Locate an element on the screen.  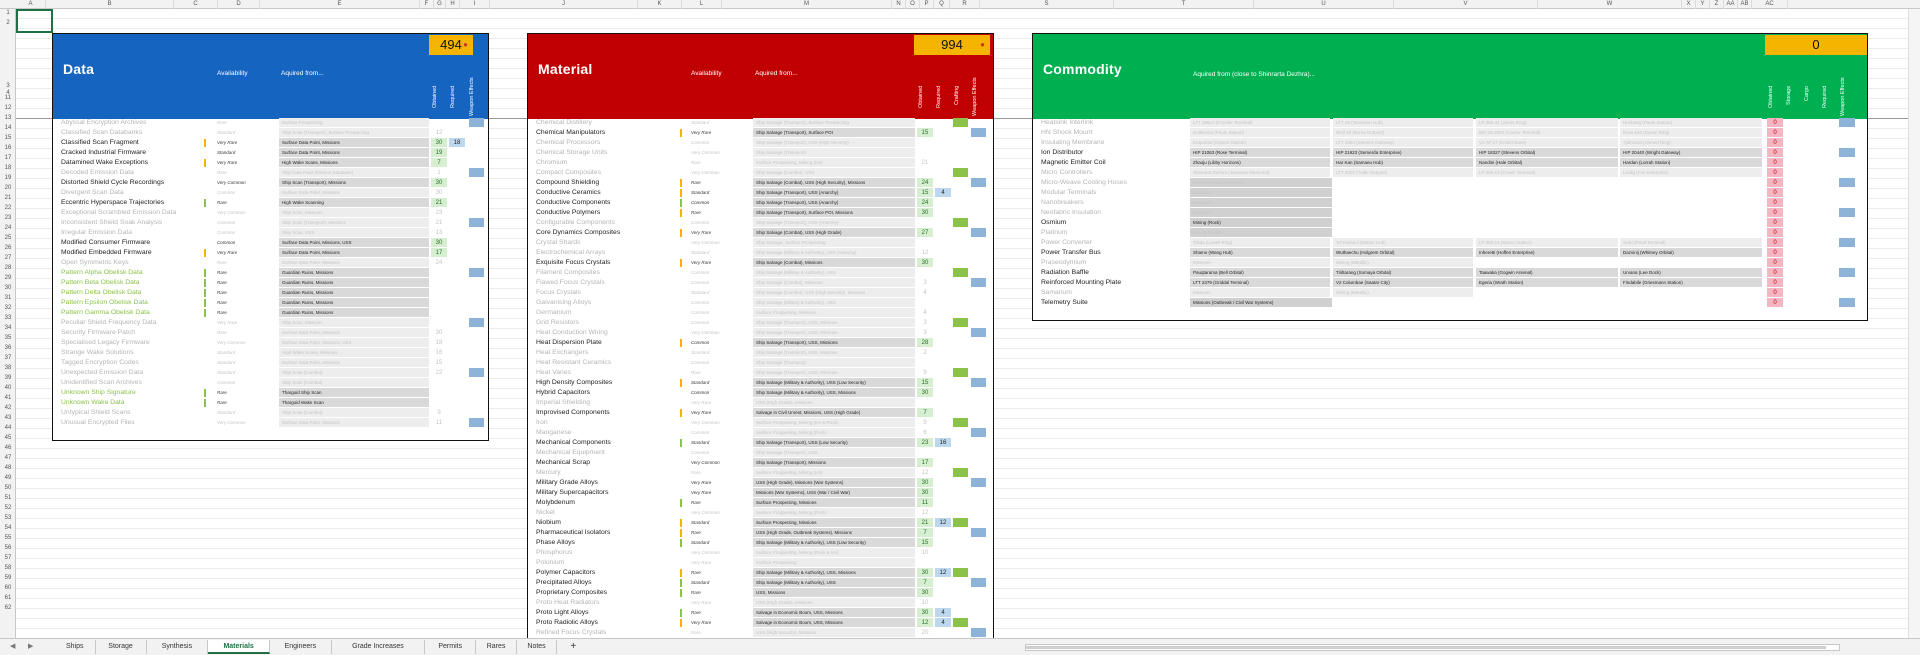
row-header: 35 is located at coordinates (8, 338).